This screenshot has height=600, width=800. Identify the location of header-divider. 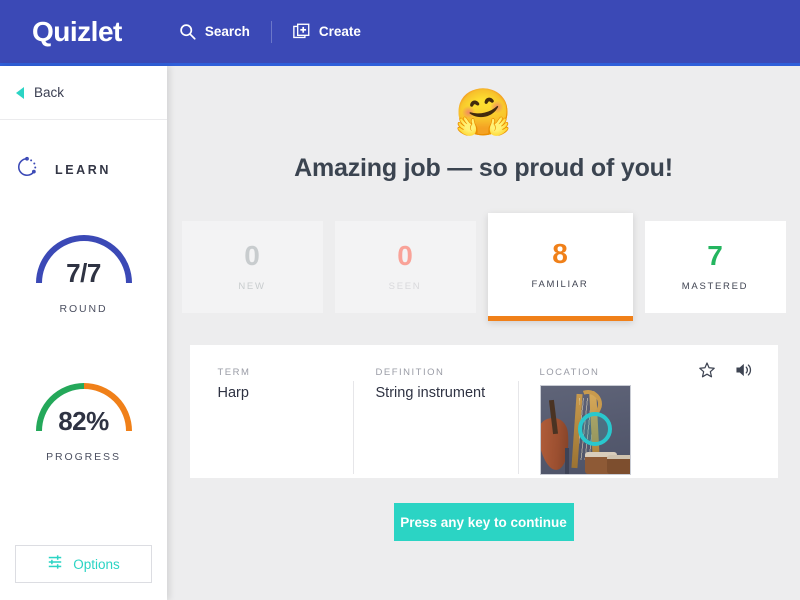
(271, 31).